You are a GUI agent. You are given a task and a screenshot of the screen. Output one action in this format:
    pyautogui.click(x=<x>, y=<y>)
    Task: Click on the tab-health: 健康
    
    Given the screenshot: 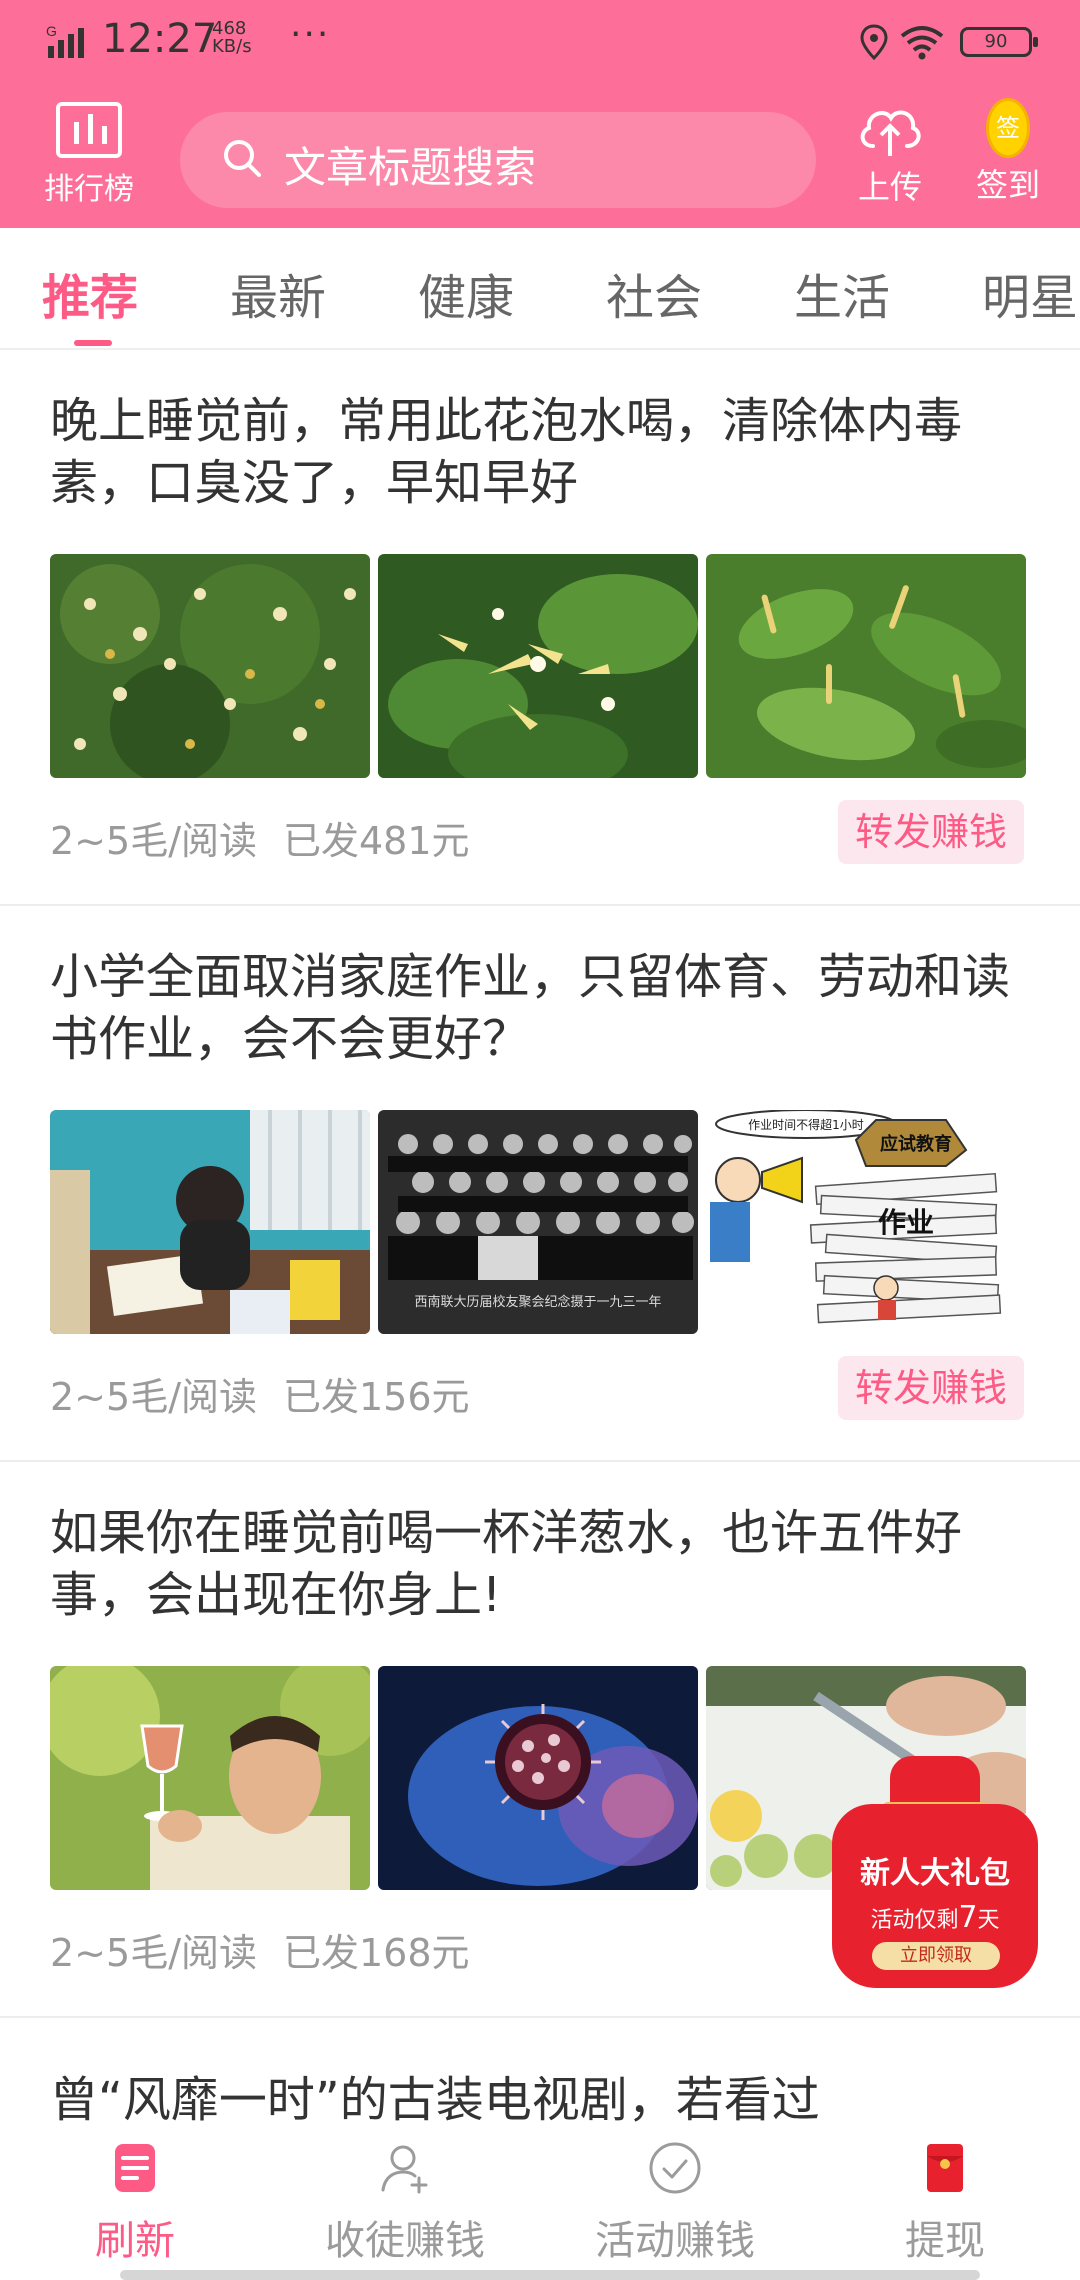 What is the action you would take?
    pyautogui.click(x=466, y=293)
    